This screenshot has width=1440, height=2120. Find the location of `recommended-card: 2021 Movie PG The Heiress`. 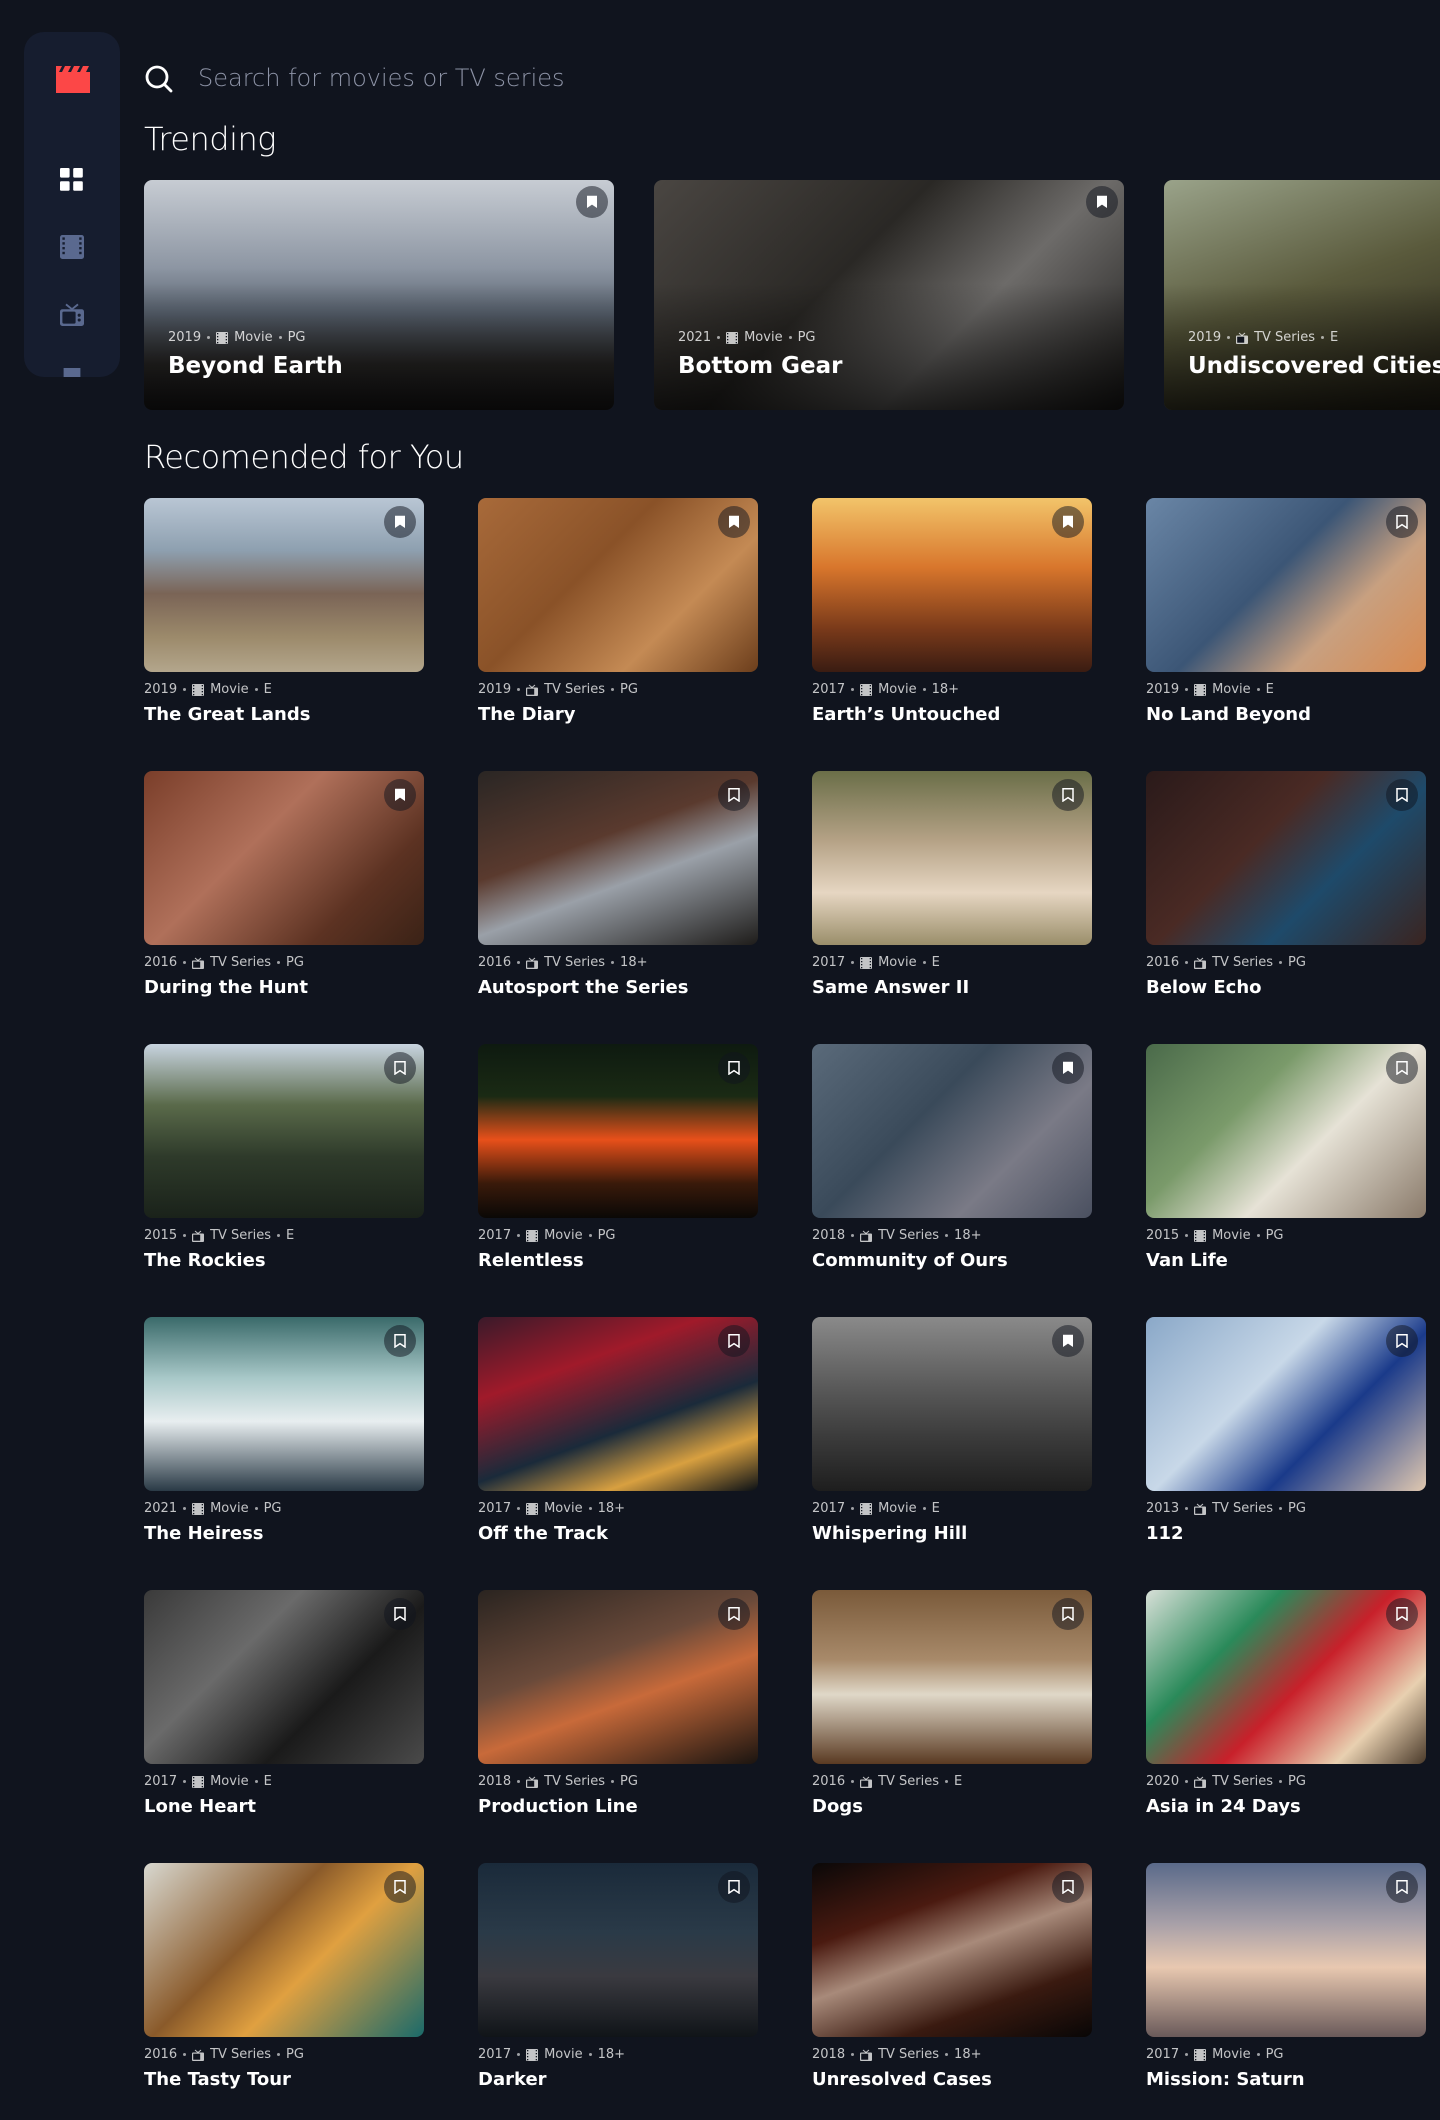

recommended-card: 2021 Movie PG The Heiress is located at coordinates (284, 1435).